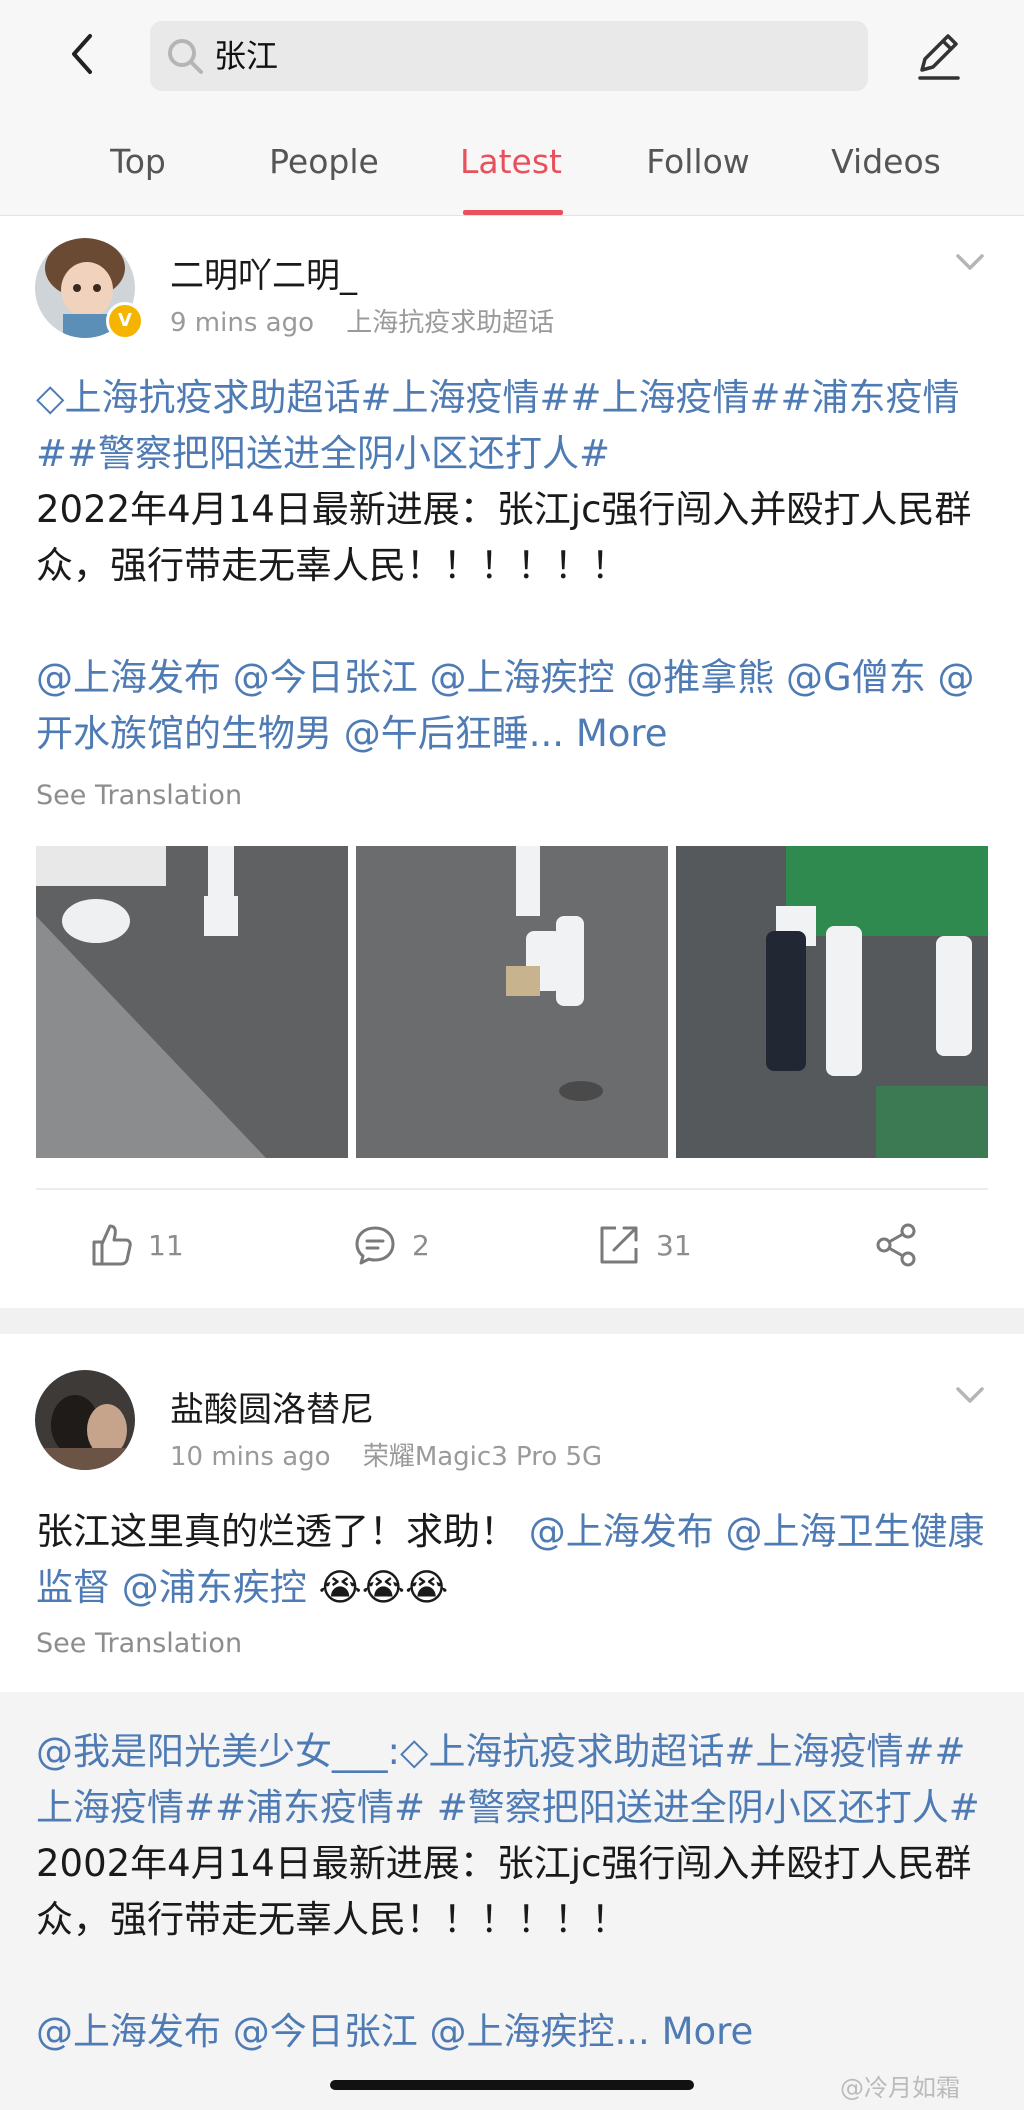  Describe the element at coordinates (619, 1245) in the screenshot. I see `repost-icon` at that location.